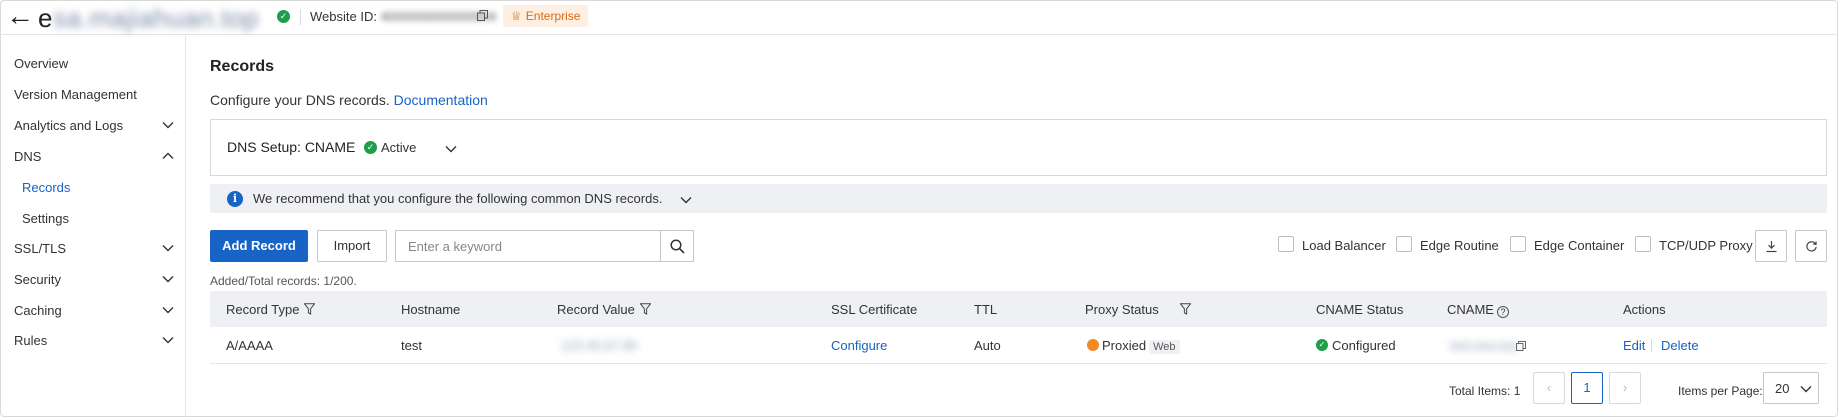 The height and width of the screenshot is (417, 1838). Describe the element at coordinates (259, 246) in the screenshot. I see `add-record-button: Add Record` at that location.